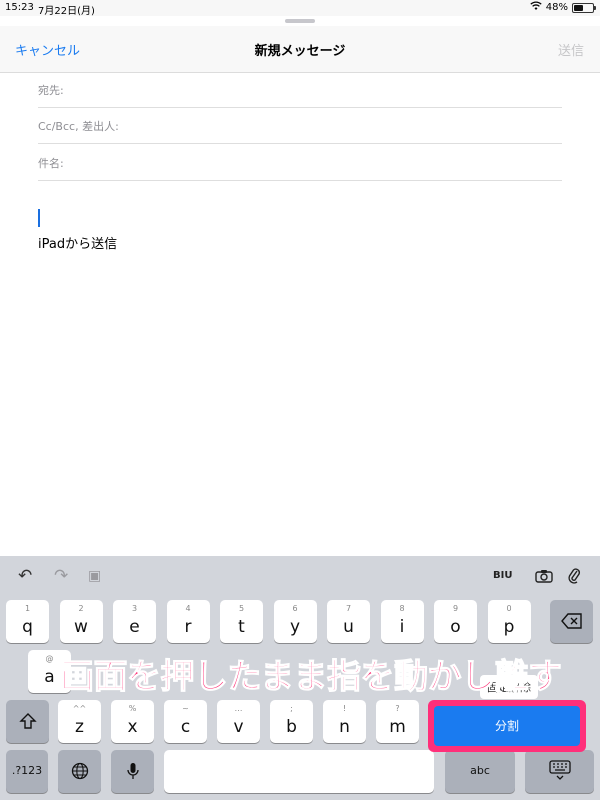 The image size is (600, 800). I want to click on split-button: 分割, so click(507, 726).